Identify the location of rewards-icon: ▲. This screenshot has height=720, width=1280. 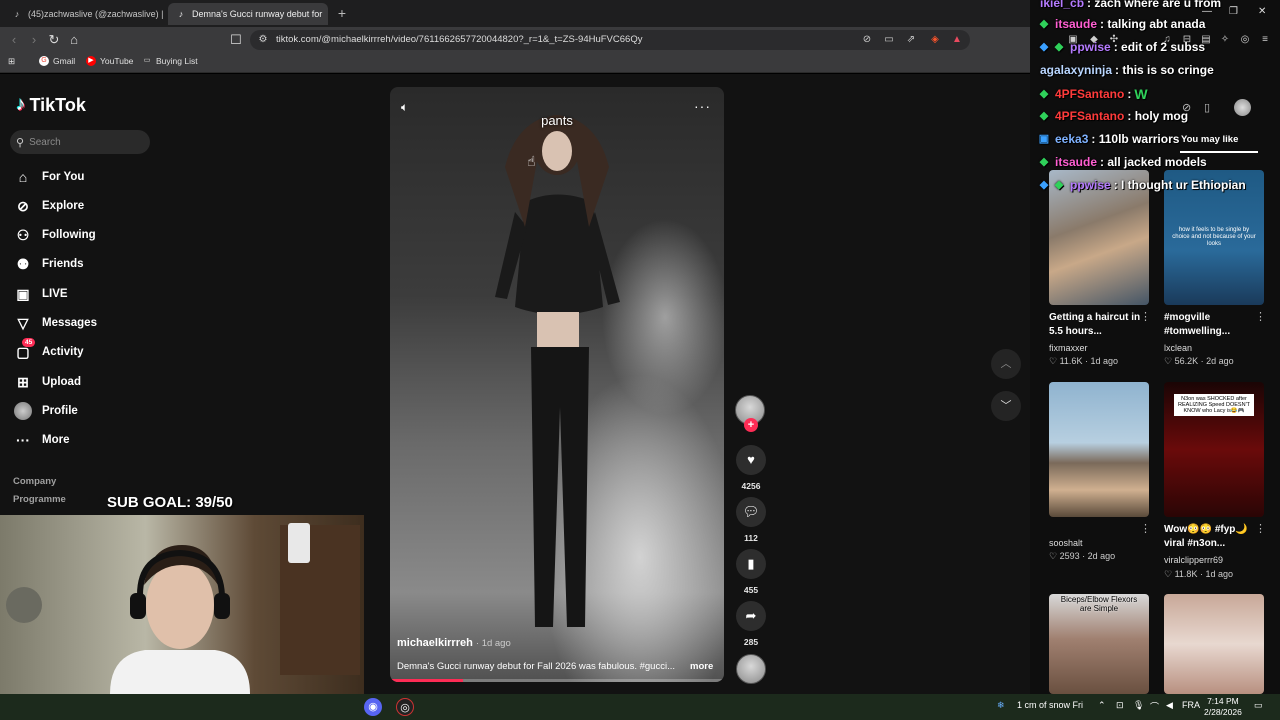
(957, 40).